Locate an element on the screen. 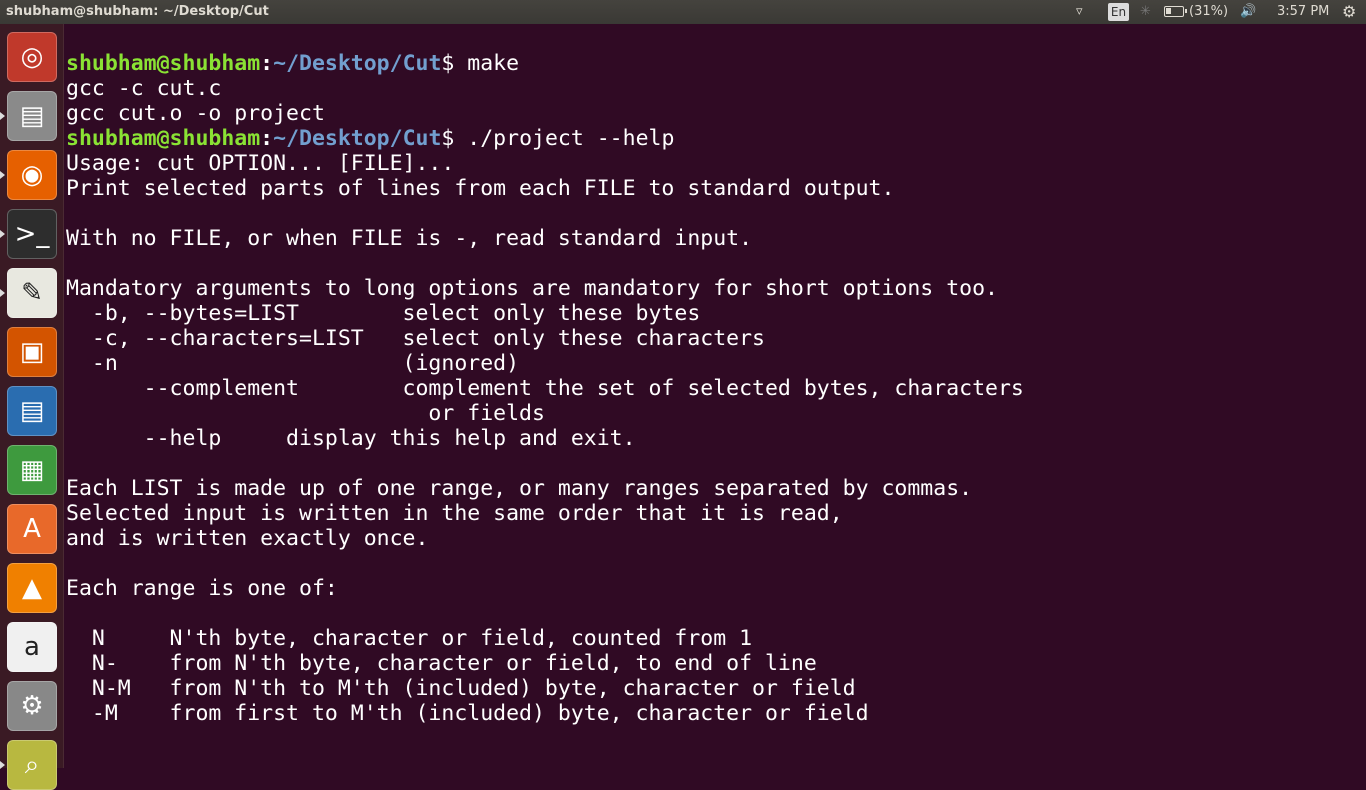 The height and width of the screenshot is (790, 1366). output-line: -b, --bytes=LIST select only these bytes is located at coordinates (383, 313).